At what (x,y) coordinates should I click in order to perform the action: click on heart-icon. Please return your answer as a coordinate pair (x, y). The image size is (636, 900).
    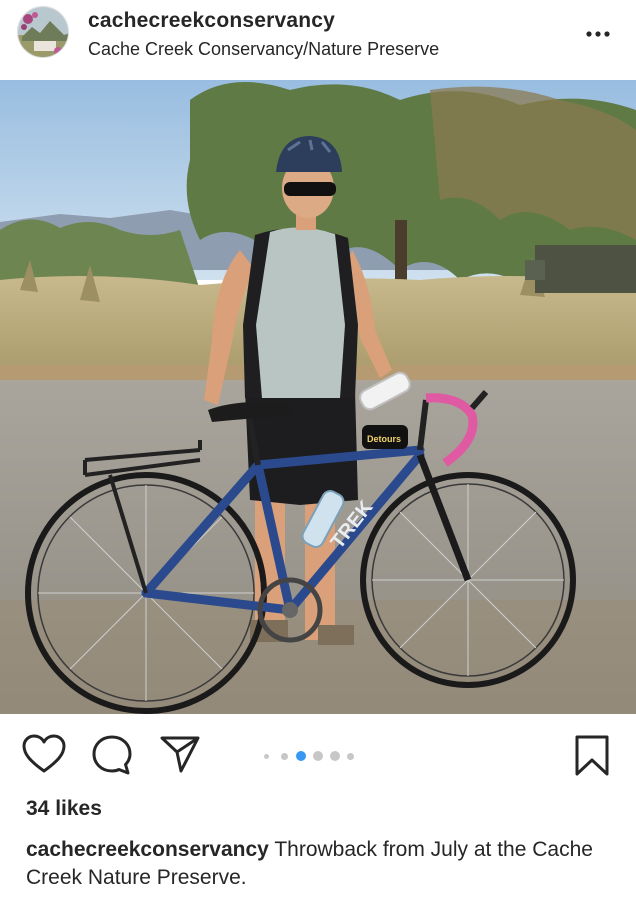
    Looking at the image, I should click on (44, 756).